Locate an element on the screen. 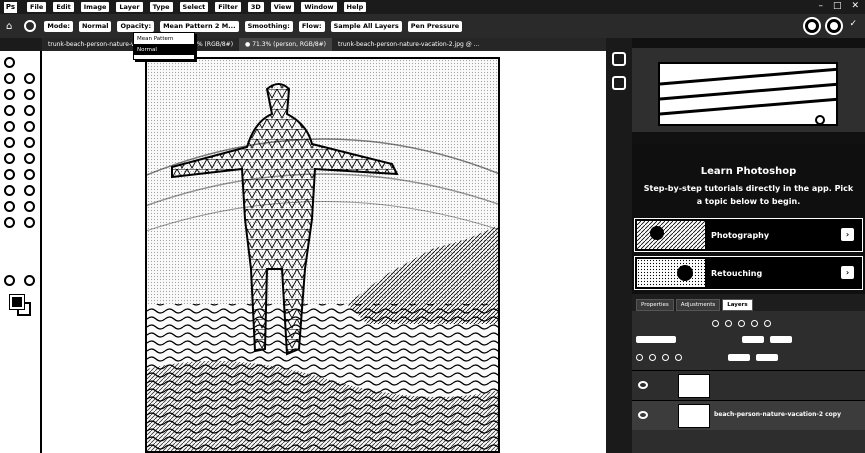 This screenshot has width=865, height=453. topic-thumbnail is located at coordinates (671, 235).